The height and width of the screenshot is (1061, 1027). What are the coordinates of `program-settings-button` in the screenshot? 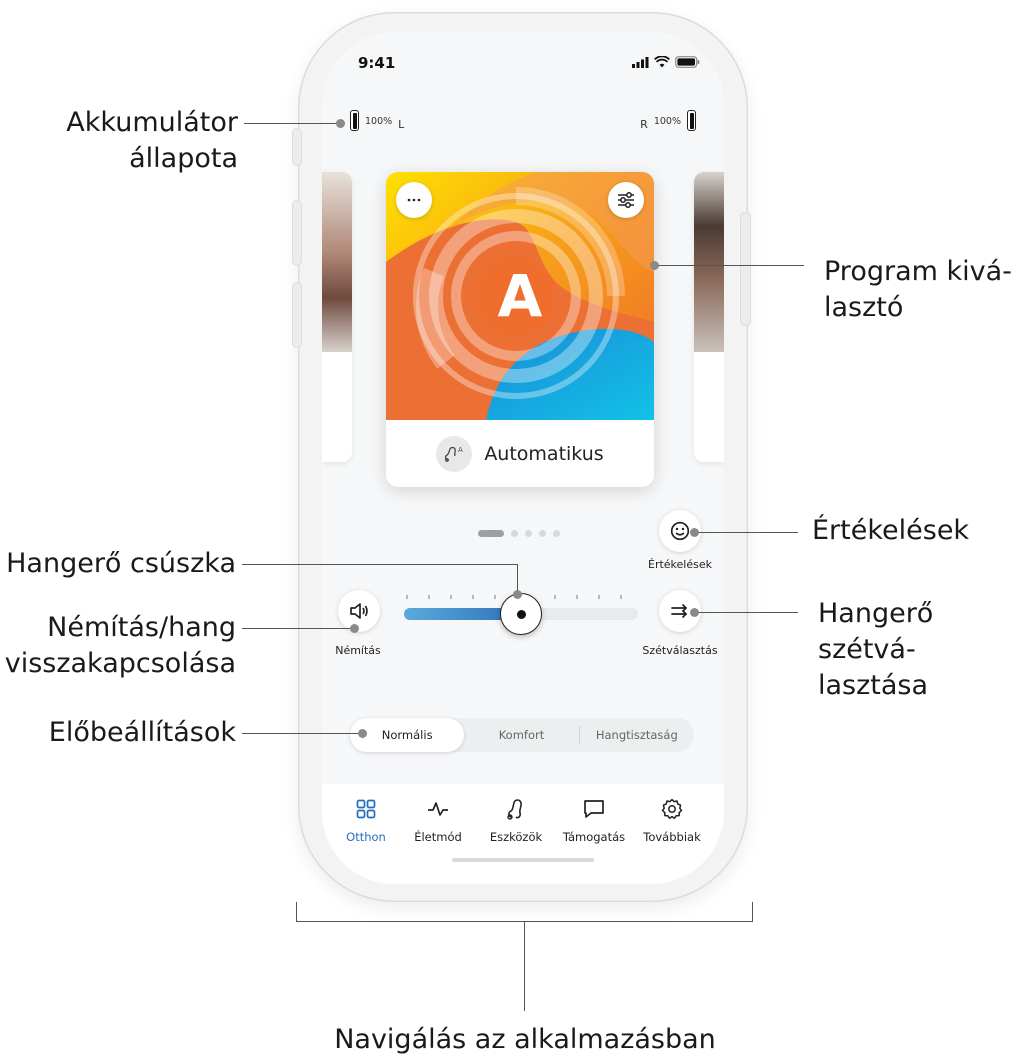 It's located at (626, 200).